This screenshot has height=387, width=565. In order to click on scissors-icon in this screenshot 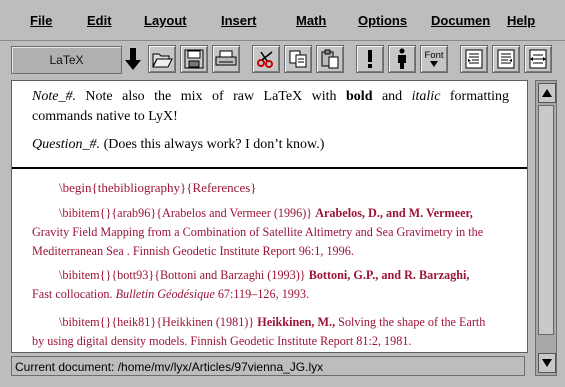, I will do `click(265, 59)`.